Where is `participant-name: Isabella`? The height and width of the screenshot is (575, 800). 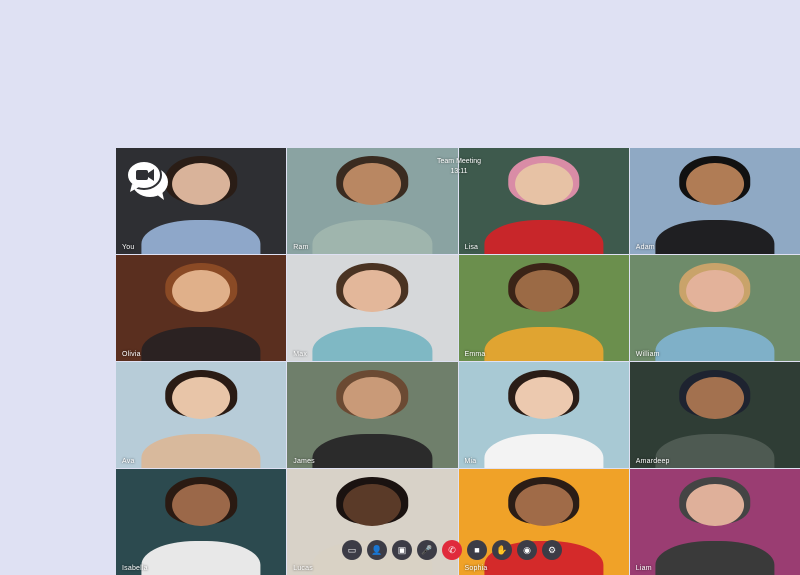
participant-name: Isabella is located at coordinates (135, 568).